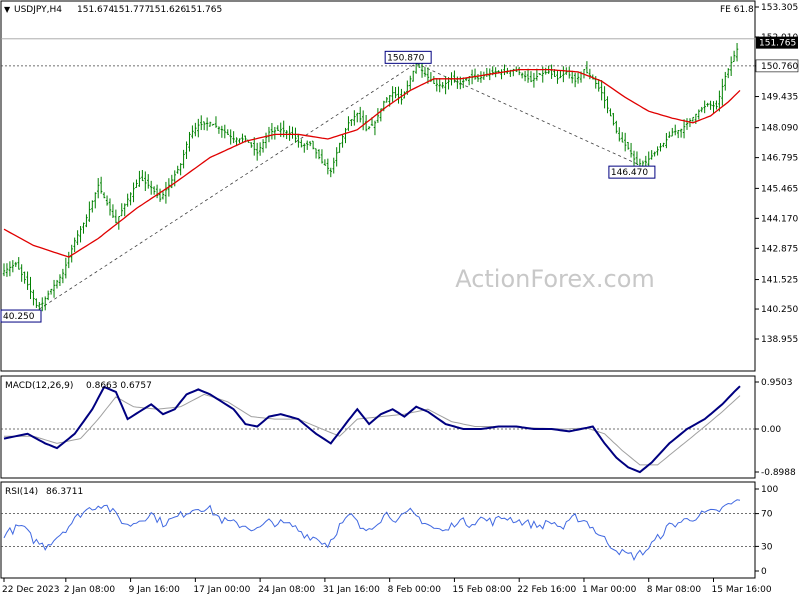 This screenshot has height=600, width=800. What do you see at coordinates (21, 492) in the screenshot?
I see `rsi-label: RSI(14)` at bounding box center [21, 492].